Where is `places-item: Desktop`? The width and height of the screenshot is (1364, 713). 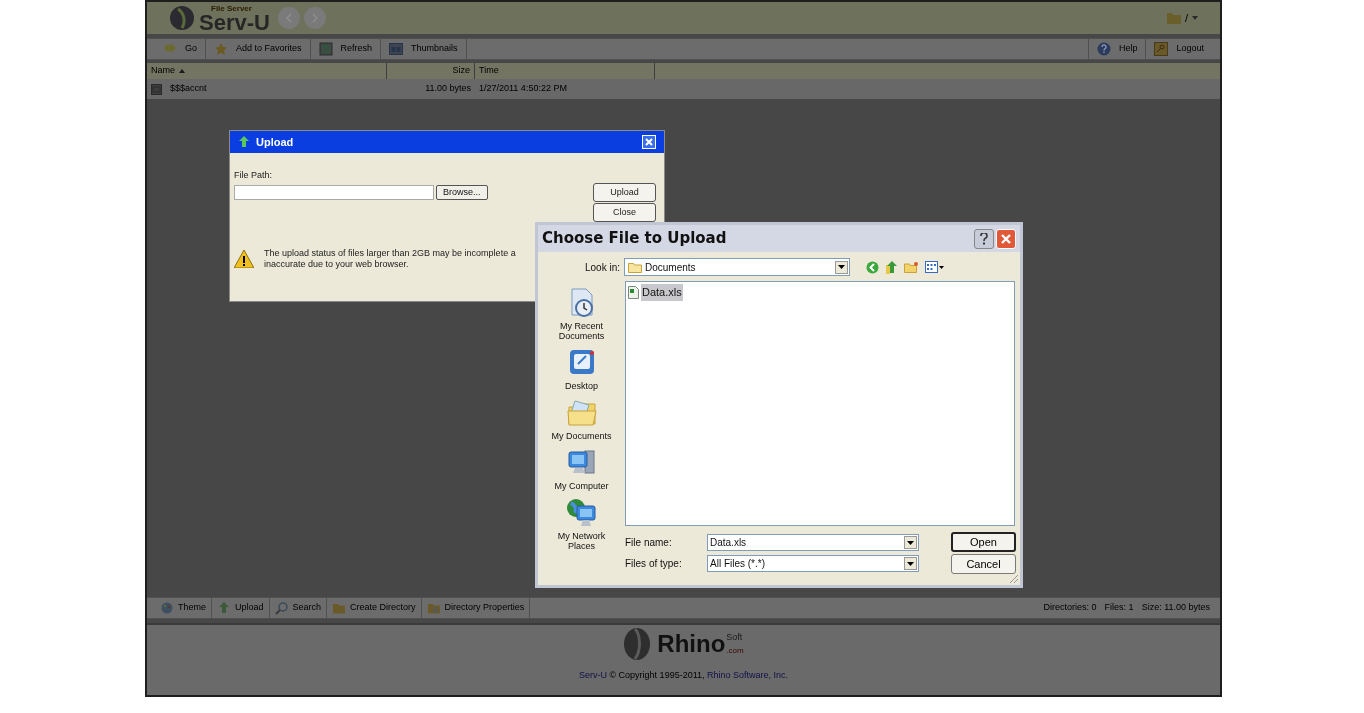 places-item: Desktop is located at coordinates (581, 369).